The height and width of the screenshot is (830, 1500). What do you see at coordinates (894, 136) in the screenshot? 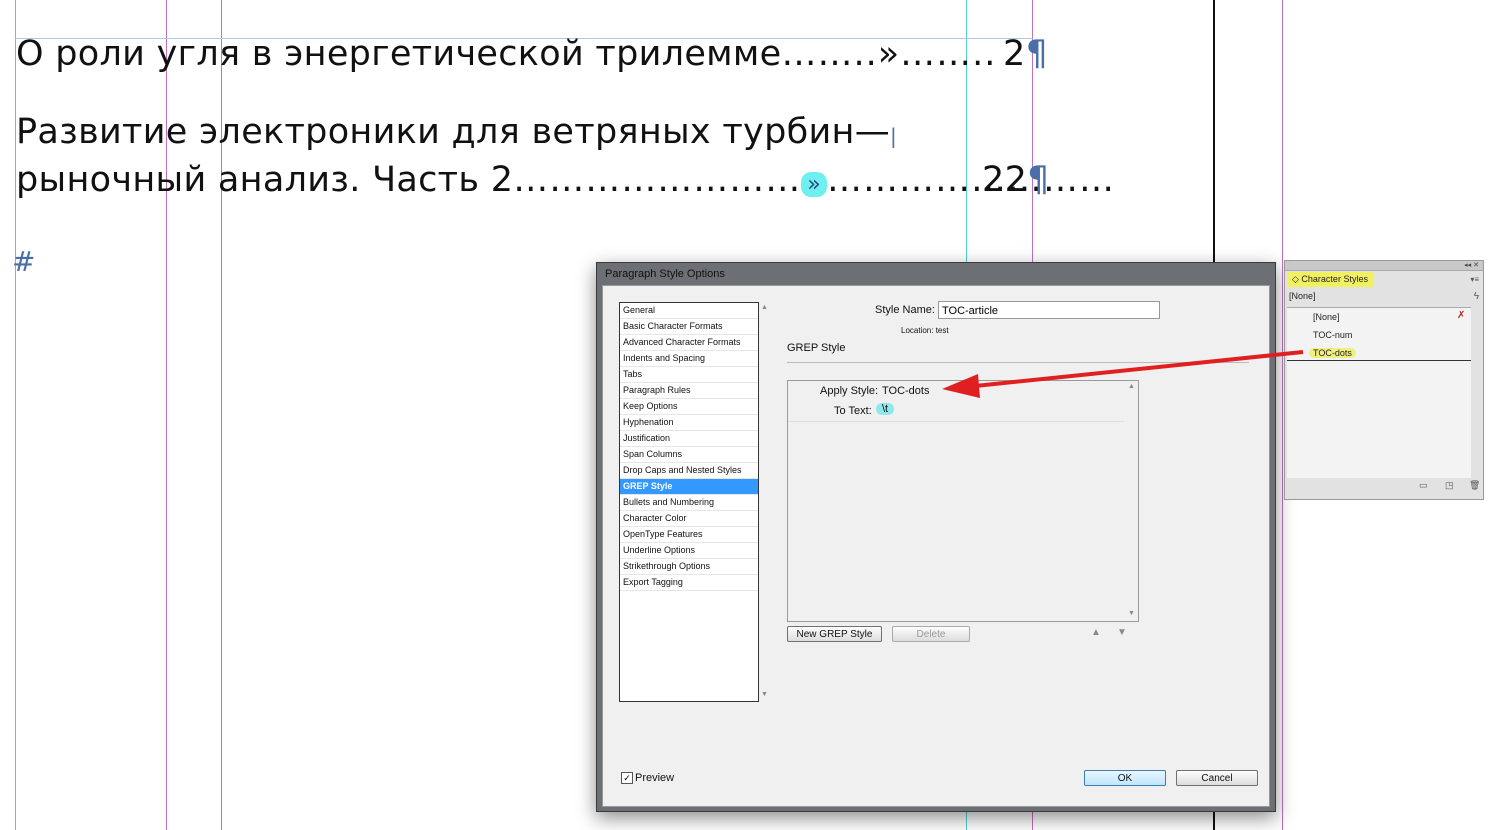
I see `cursor-mark: |` at bounding box center [894, 136].